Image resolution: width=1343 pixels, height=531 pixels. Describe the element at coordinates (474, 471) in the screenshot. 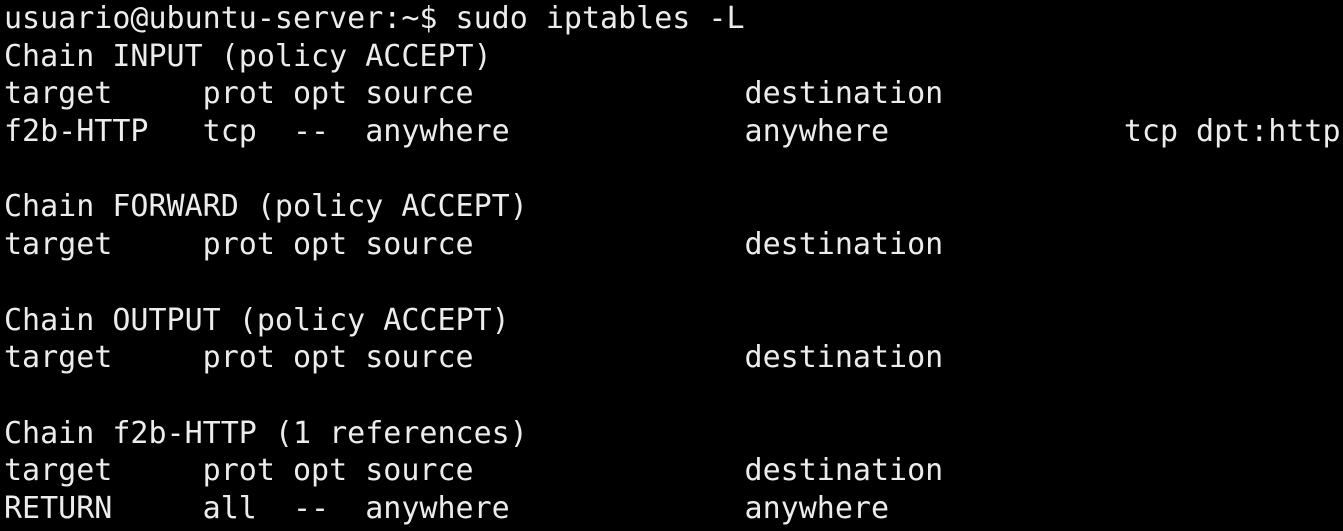

I see `output-line-f2b-header: target prot opt source destination` at that location.